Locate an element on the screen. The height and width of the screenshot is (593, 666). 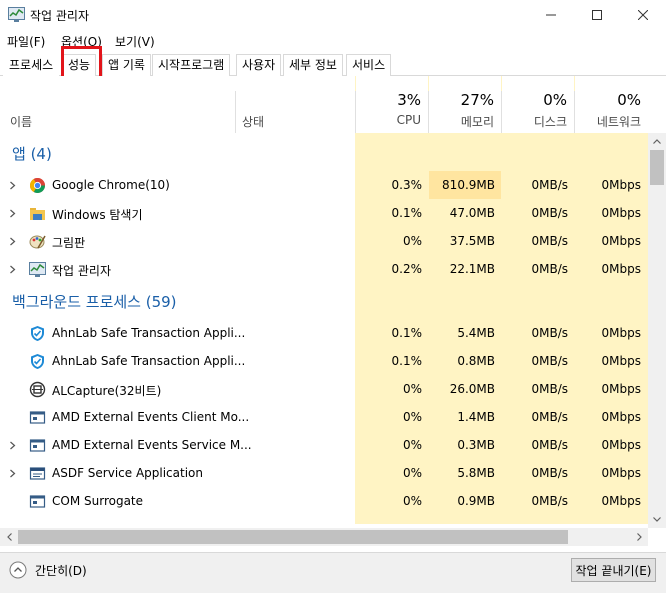
chevron-down-icon is located at coordinates (657, 519).